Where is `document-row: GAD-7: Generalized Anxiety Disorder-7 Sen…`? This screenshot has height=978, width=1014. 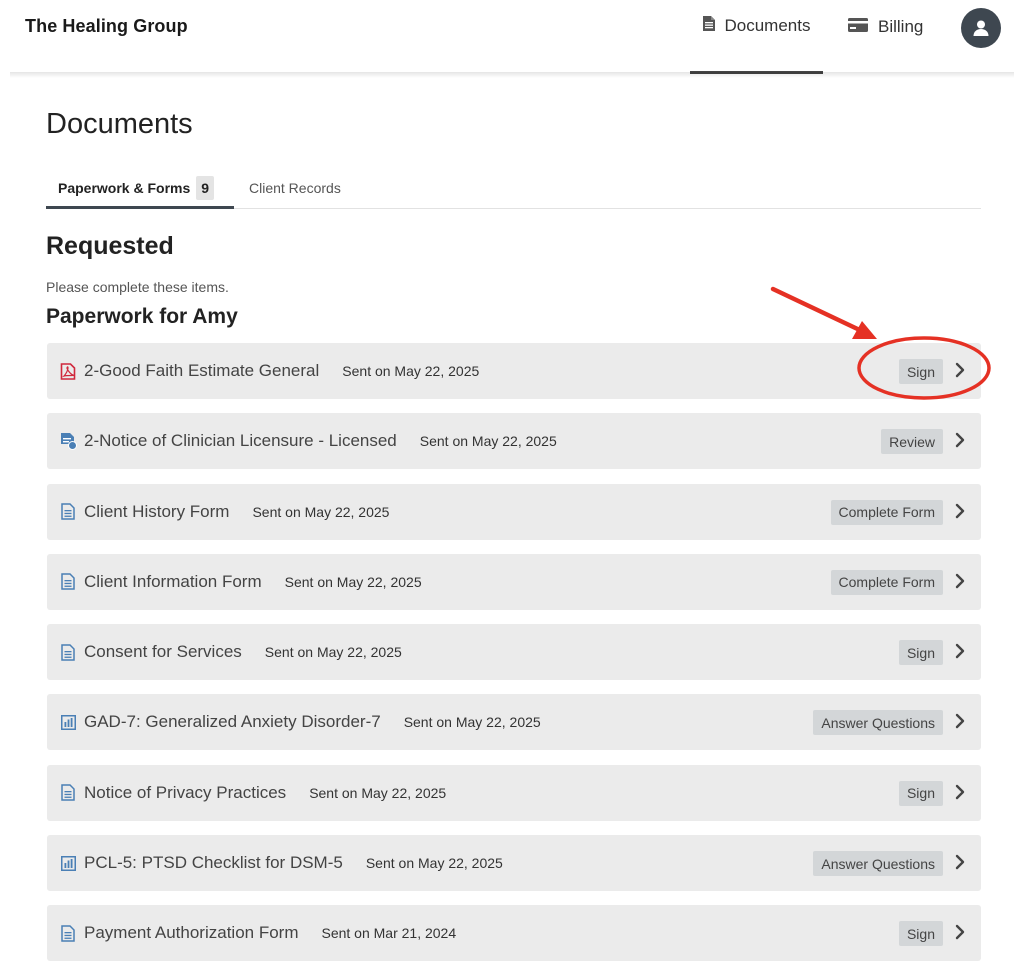
document-row: GAD-7: Generalized Anxiety Disorder-7 Sen… is located at coordinates (514, 722).